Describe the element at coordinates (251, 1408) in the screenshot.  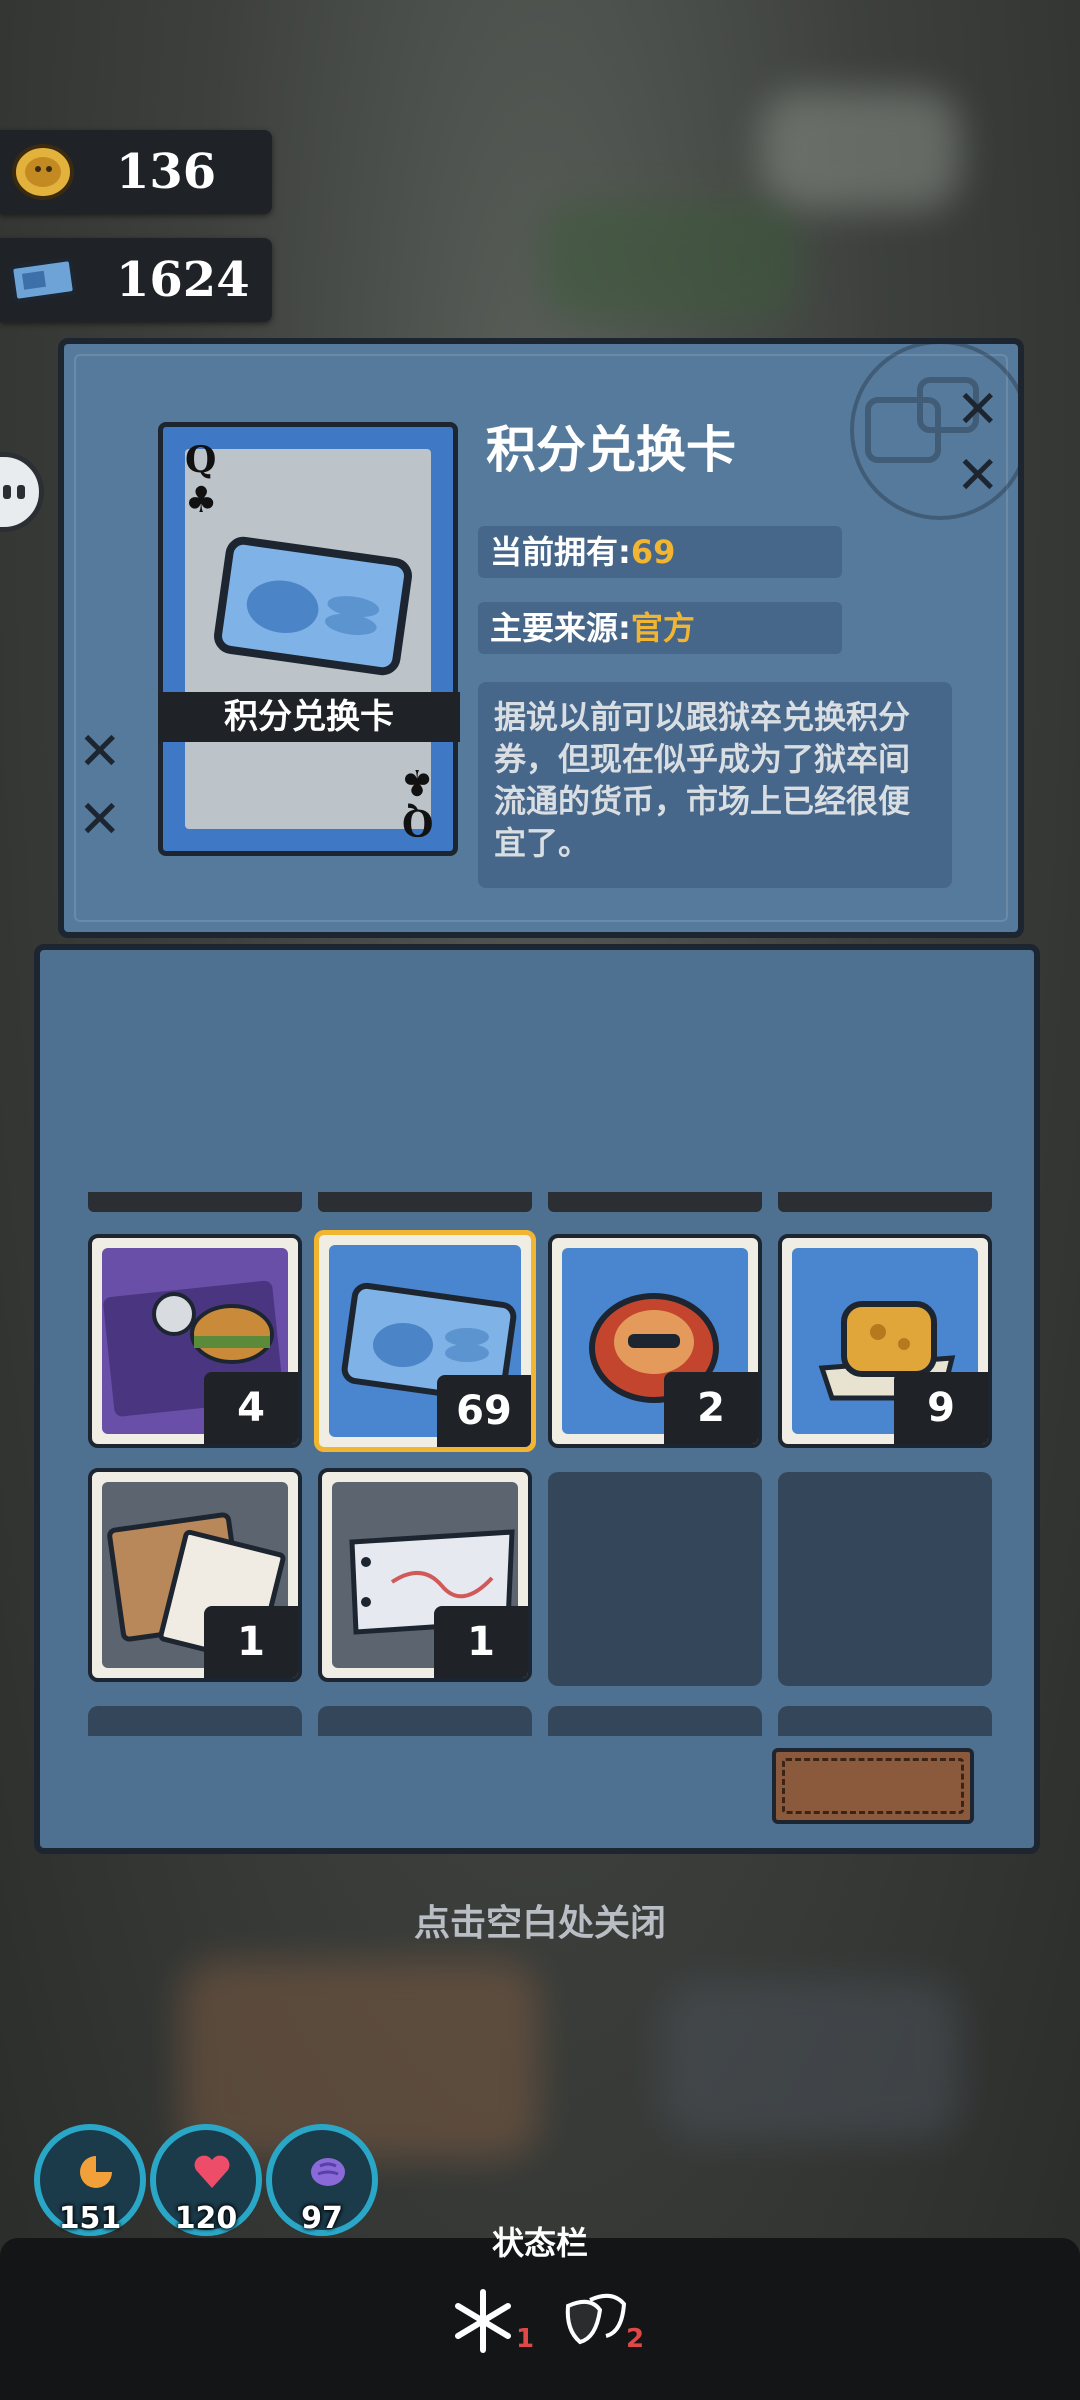
I see `item-count: 4` at that location.